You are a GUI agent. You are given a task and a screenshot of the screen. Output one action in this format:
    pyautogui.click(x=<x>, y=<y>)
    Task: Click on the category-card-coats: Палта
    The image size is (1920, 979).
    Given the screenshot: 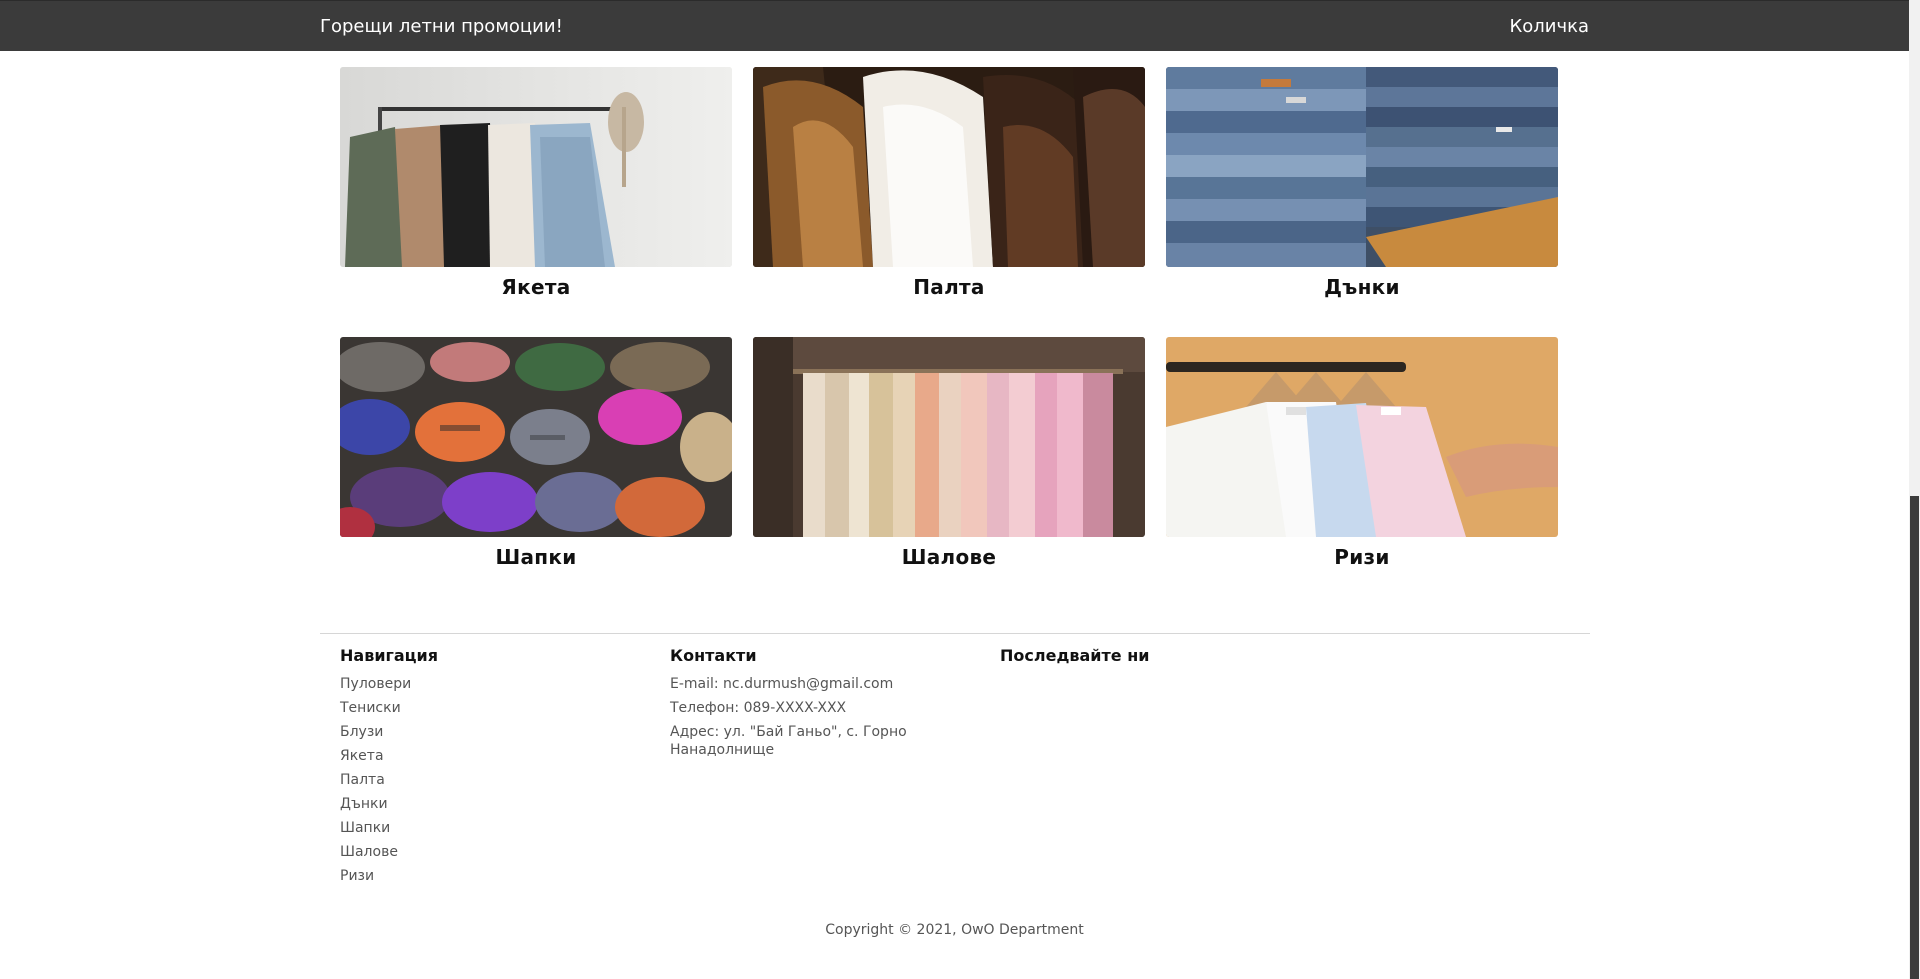 What is the action you would take?
    pyautogui.click(x=949, y=183)
    